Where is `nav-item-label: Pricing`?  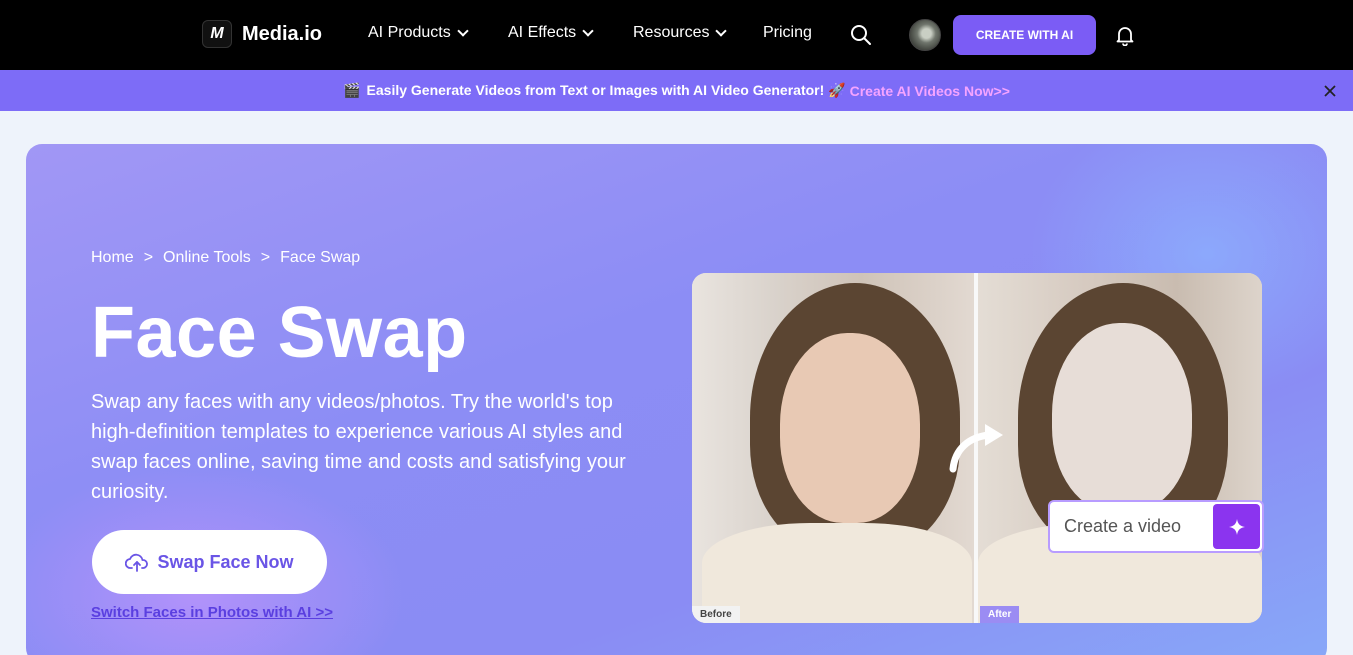 nav-item-label: Pricing is located at coordinates (787, 32).